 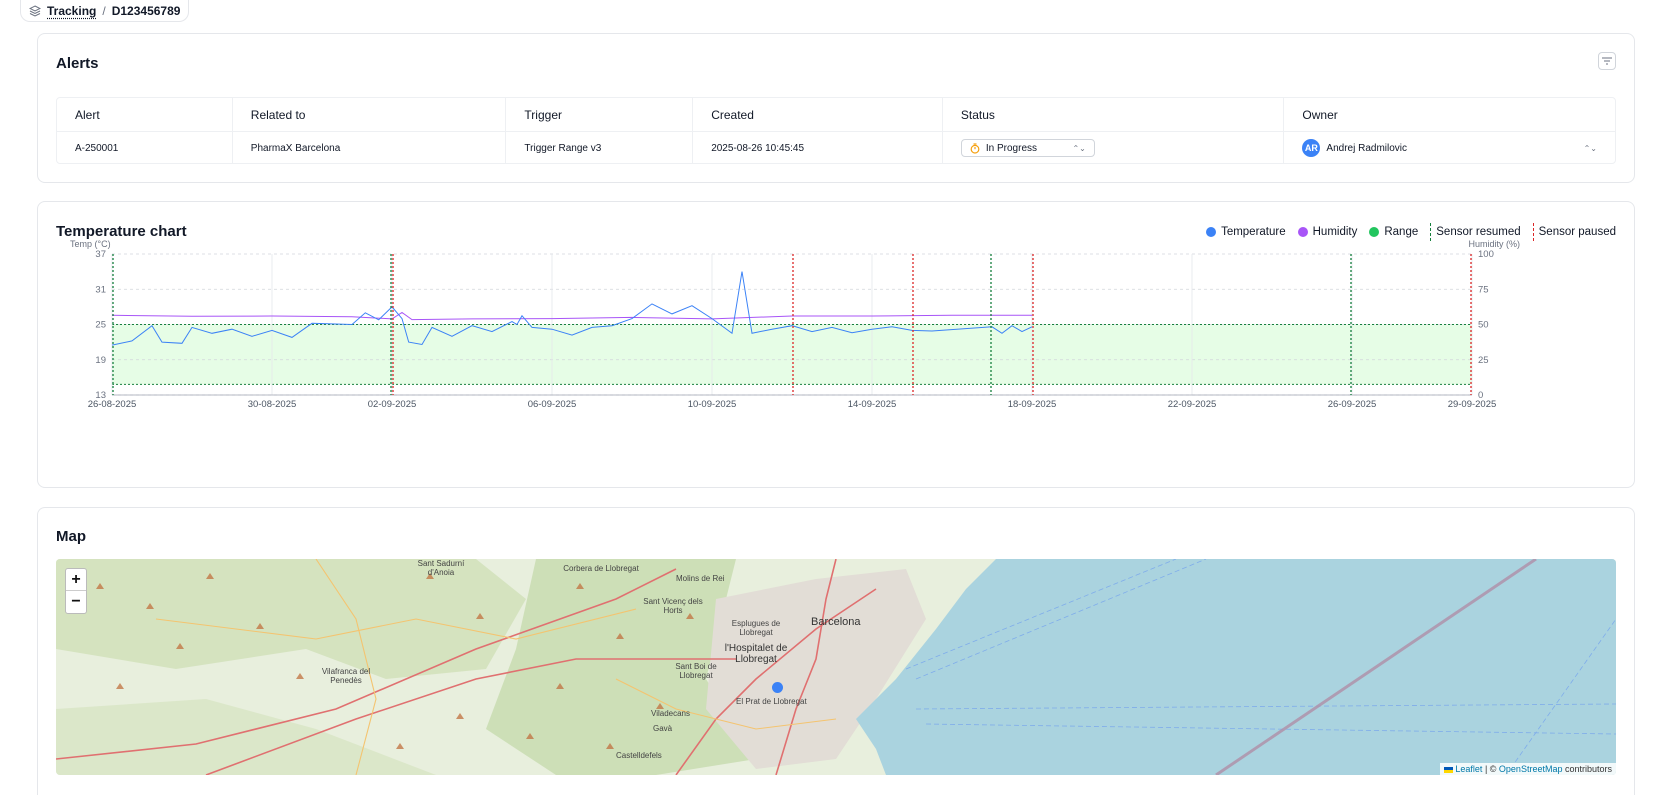 What do you see at coordinates (673, 606) in the screenshot?
I see `map-label-sant-vicenc: Sant Vicenç dels Horts` at bounding box center [673, 606].